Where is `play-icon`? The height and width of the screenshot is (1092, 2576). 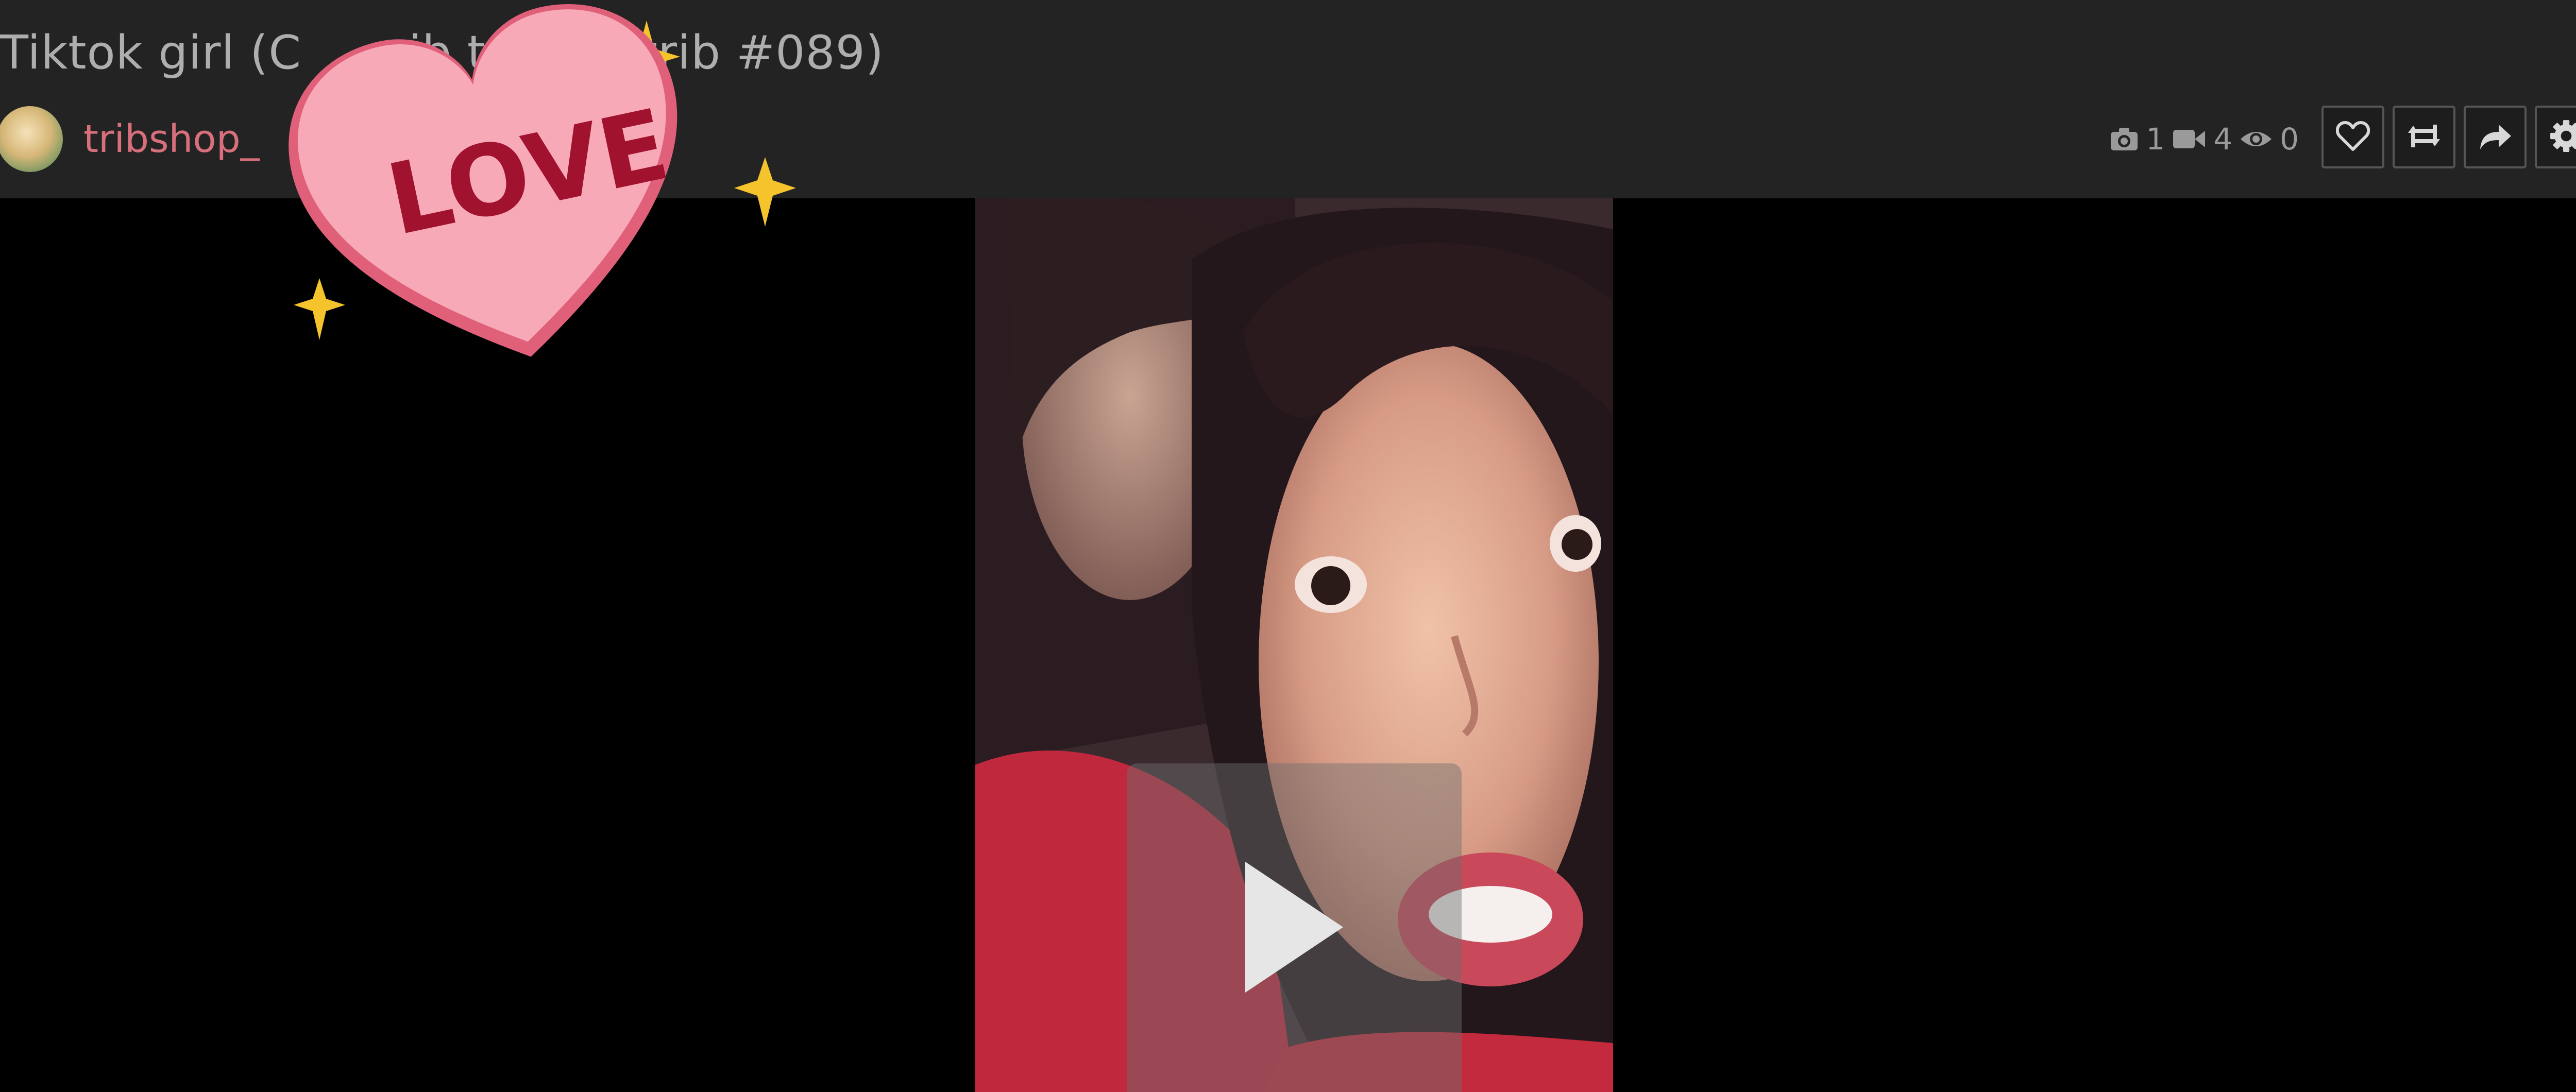 play-icon is located at coordinates (1294, 928).